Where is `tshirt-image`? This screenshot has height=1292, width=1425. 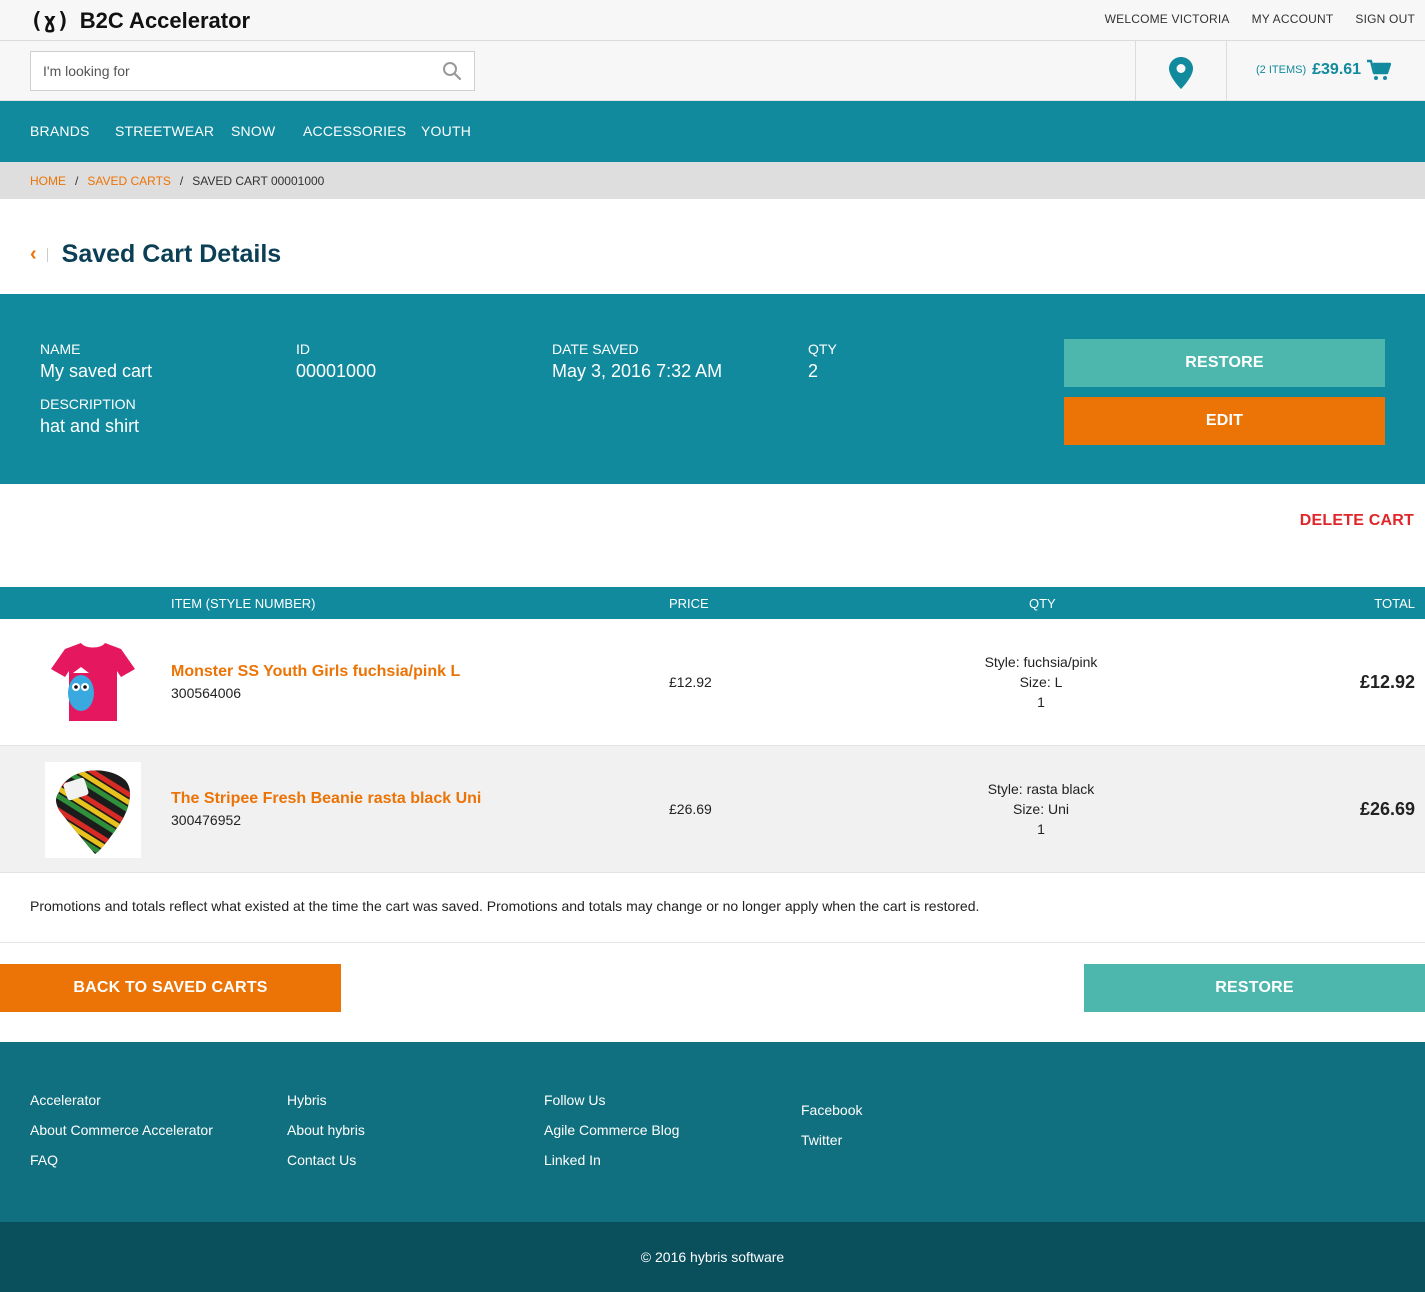 tshirt-image is located at coordinates (93, 682).